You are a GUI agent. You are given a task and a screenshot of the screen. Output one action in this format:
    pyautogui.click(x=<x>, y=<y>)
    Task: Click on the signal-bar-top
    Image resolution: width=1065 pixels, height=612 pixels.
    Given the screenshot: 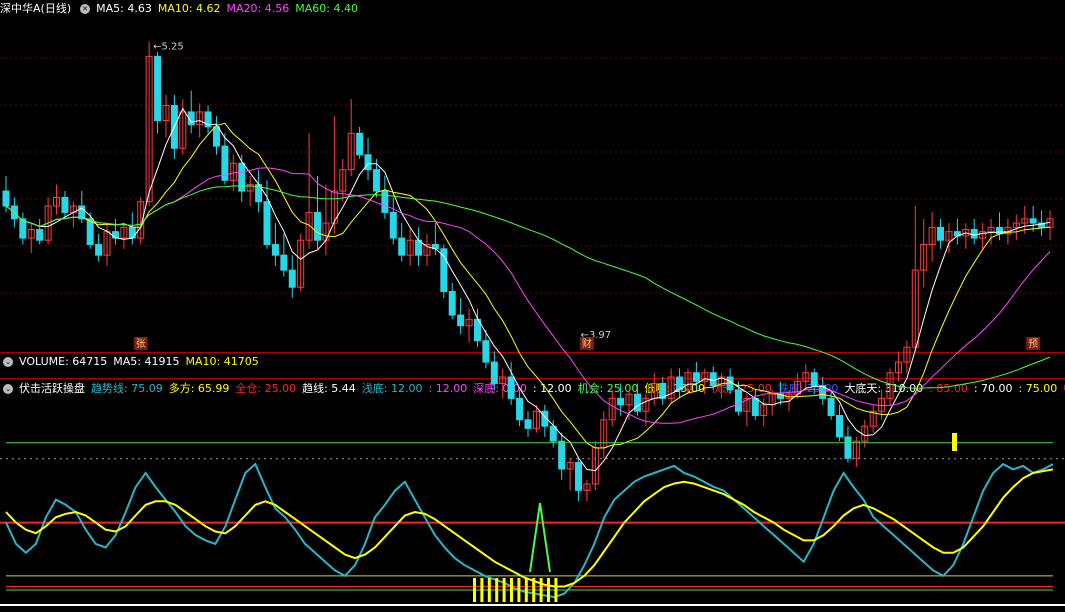 What is the action you would take?
    pyautogui.click(x=954, y=442)
    